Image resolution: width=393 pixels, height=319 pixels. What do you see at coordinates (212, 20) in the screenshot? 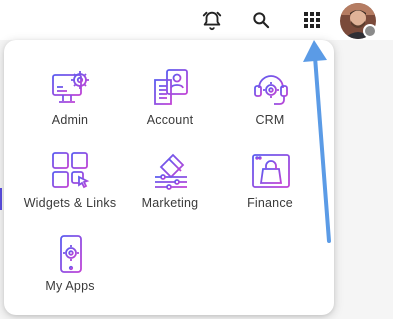
I see `alarm-bell-icon` at bounding box center [212, 20].